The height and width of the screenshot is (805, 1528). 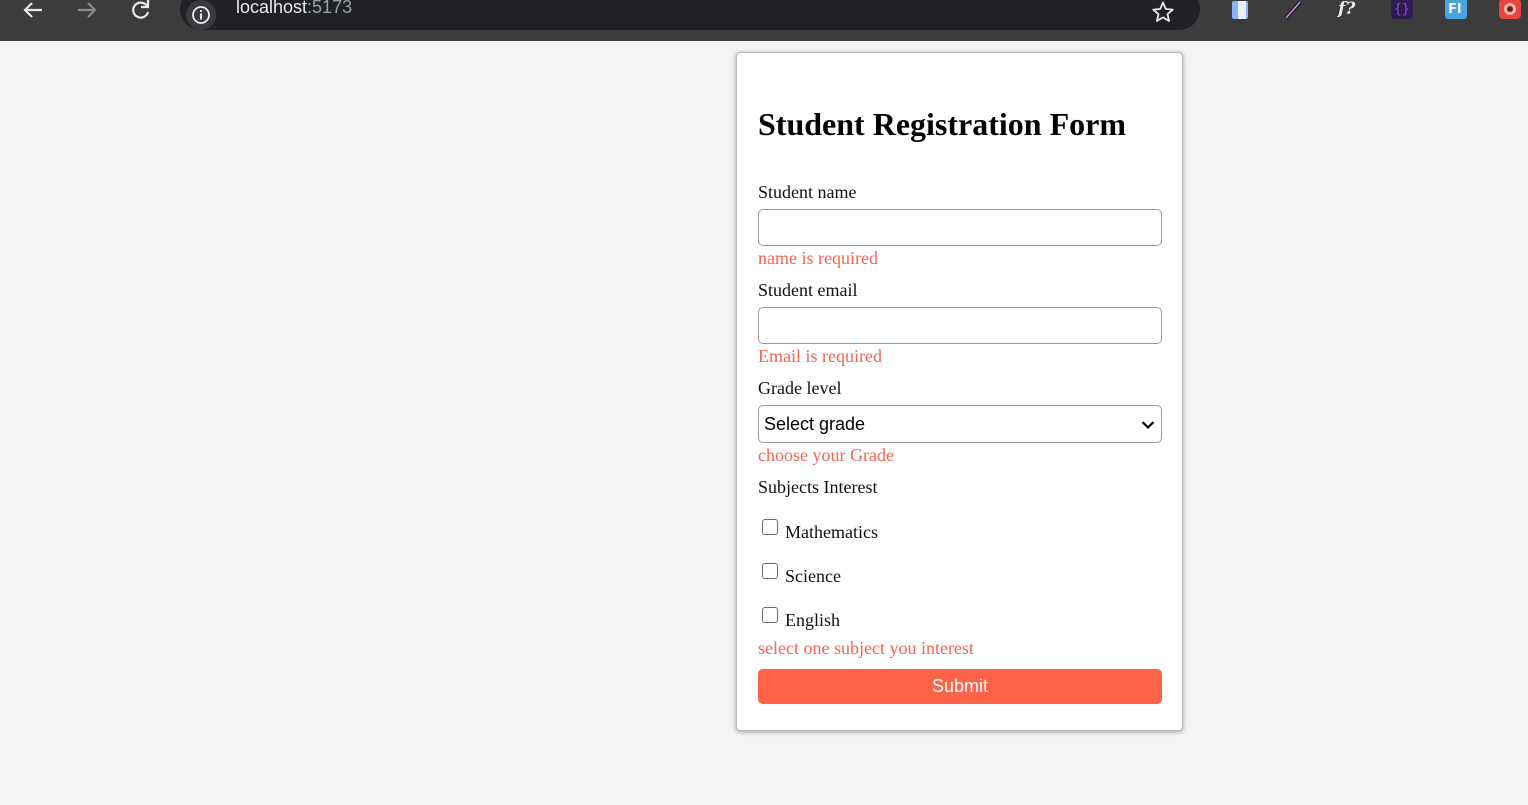 I want to click on bookmark-star-button, so click(x=1163, y=12).